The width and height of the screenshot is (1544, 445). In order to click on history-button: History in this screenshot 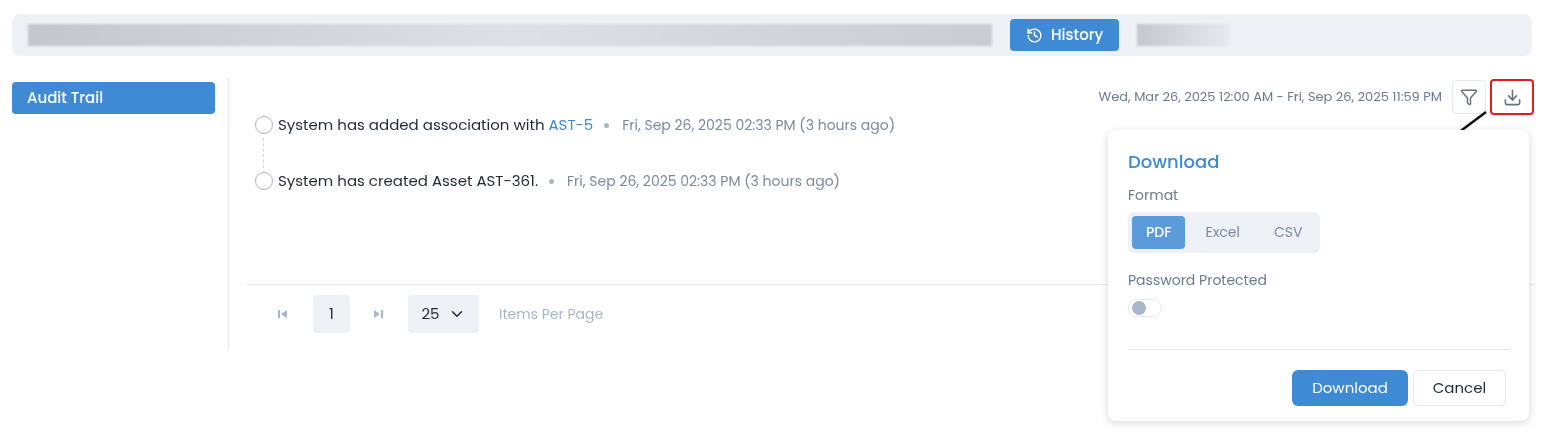, I will do `click(1065, 35)`.